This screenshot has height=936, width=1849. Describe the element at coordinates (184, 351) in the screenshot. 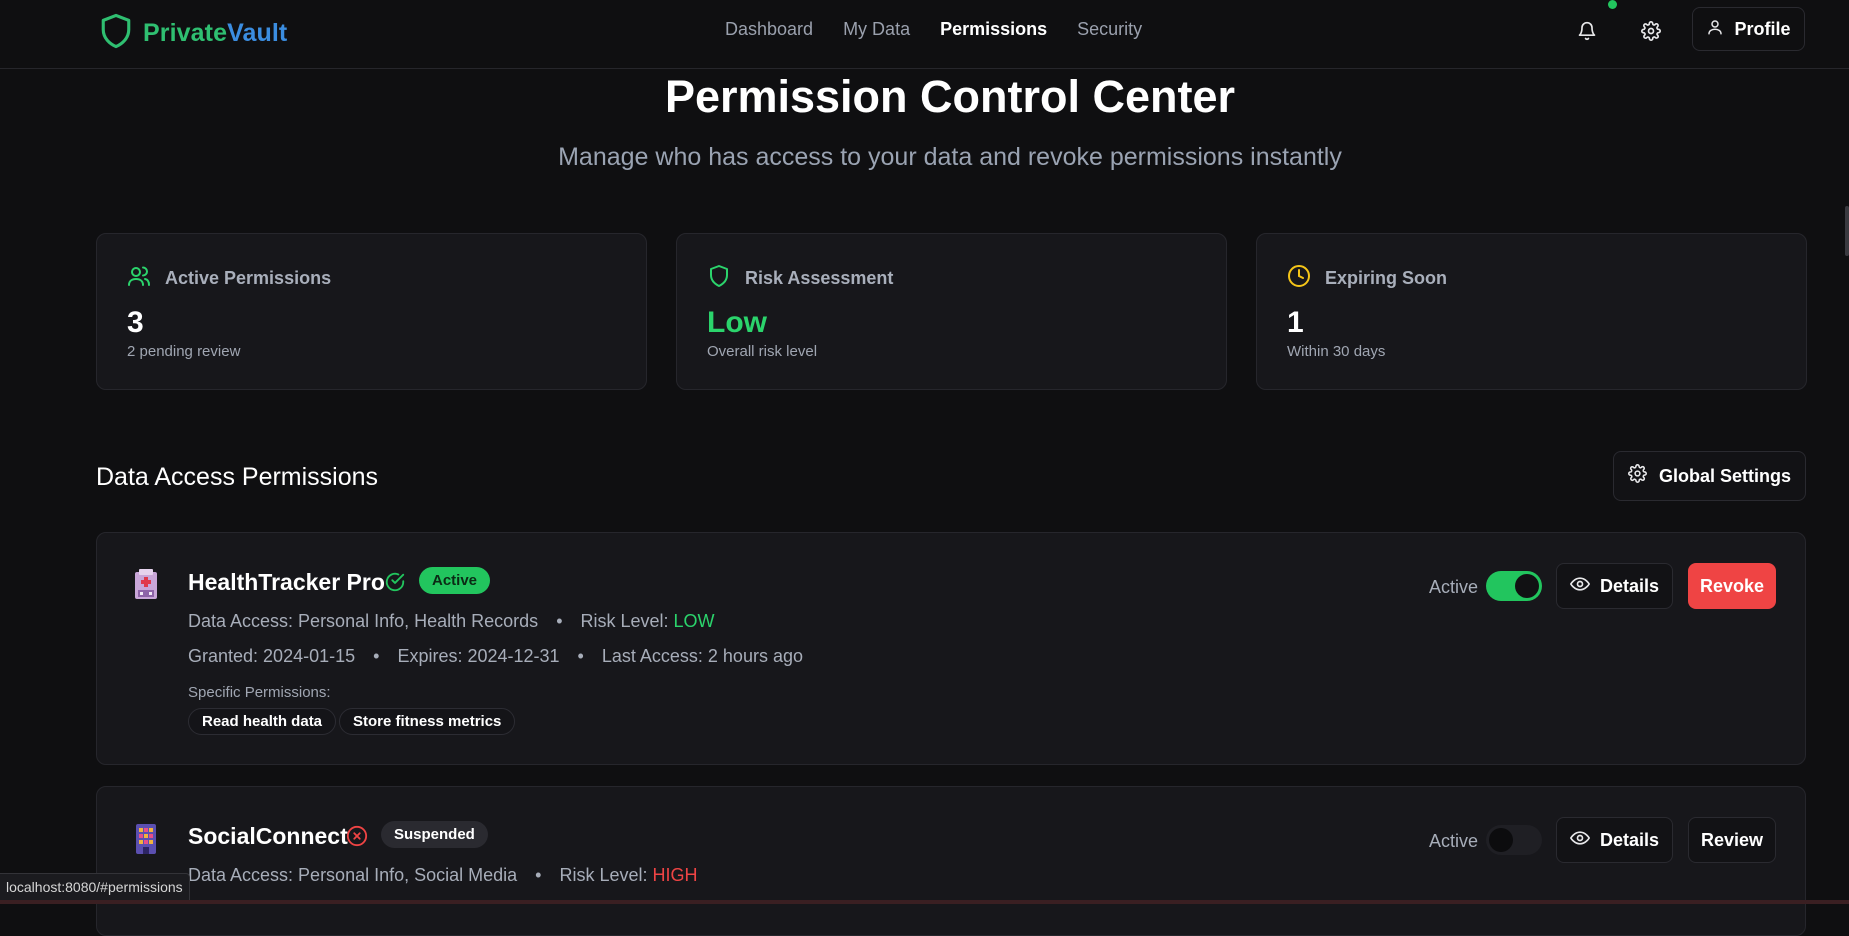

I see `stat-note: 2 pending review` at that location.